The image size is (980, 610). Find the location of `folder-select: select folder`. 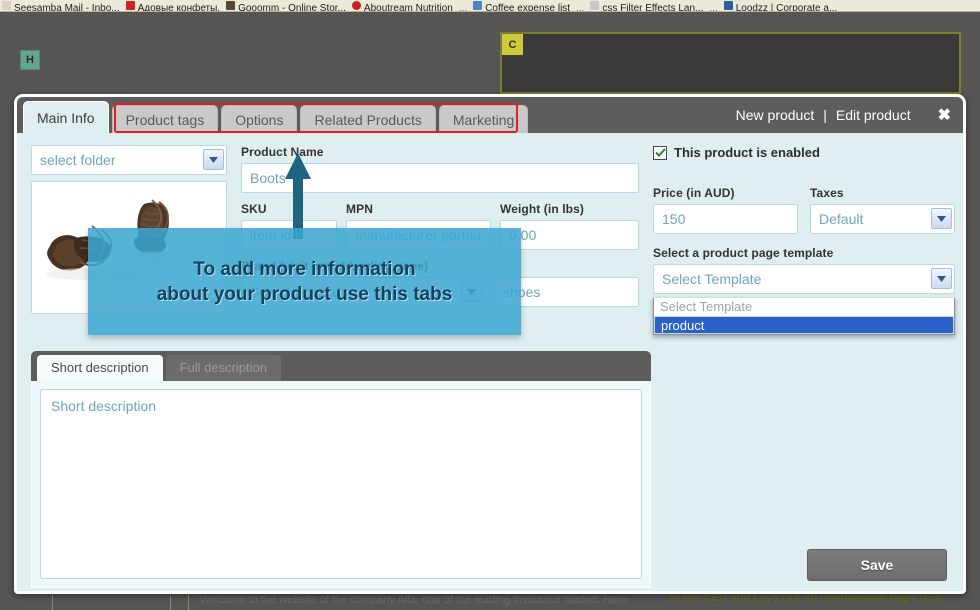

folder-select: select folder is located at coordinates (129, 160).